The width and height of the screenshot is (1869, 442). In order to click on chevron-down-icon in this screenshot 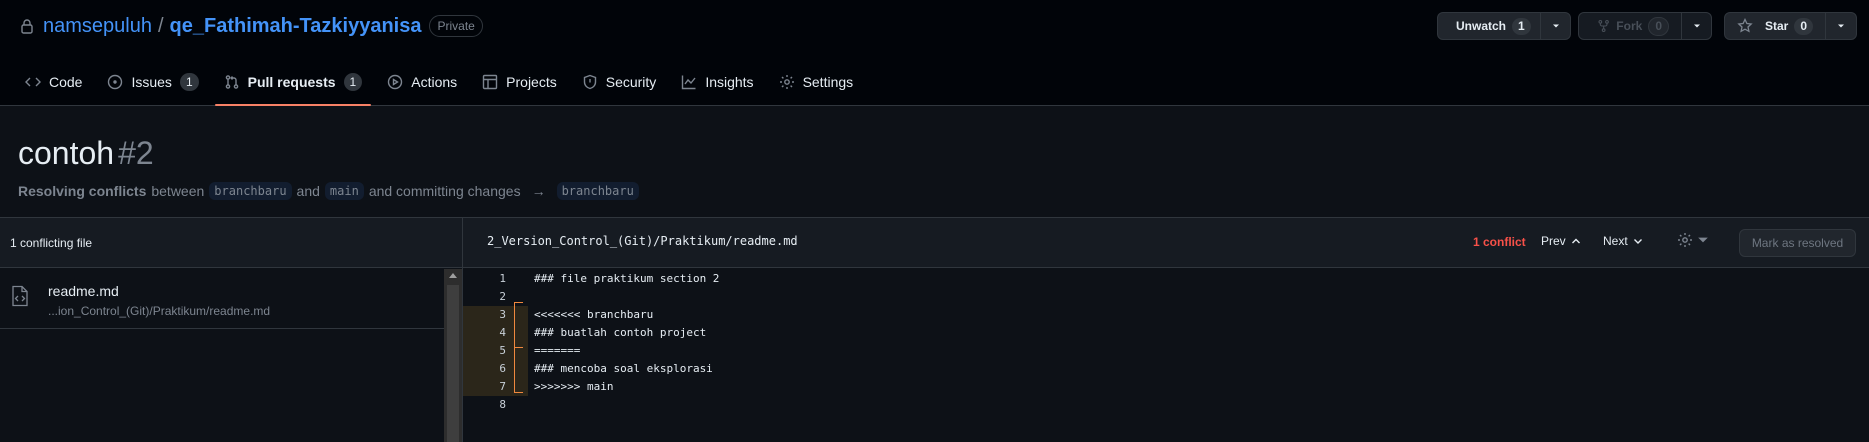, I will do `click(1637, 241)`.